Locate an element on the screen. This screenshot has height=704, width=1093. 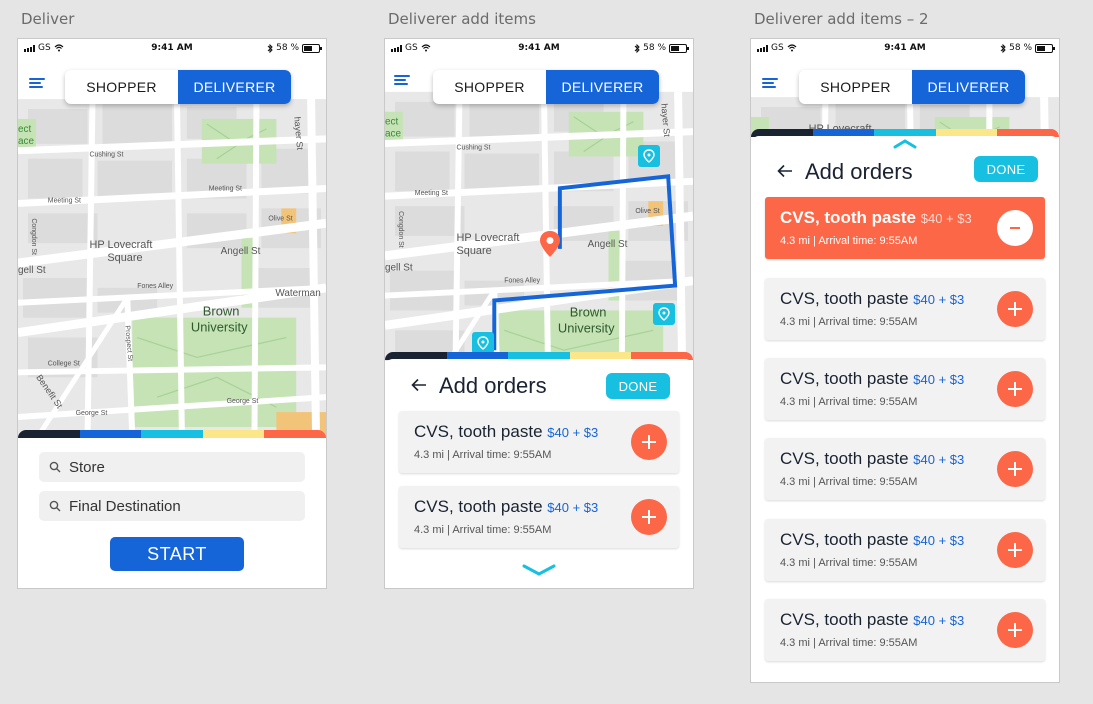
map-label: Square is located at coordinates (124, 258).